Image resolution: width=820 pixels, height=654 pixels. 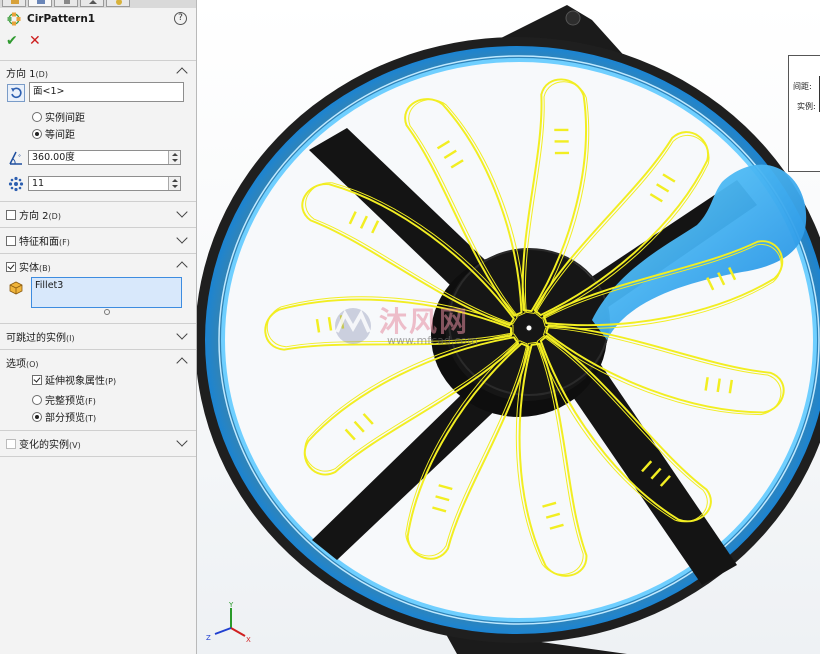 What do you see at coordinates (111, 381) in the screenshot?
I see `propagate-key: (P)` at bounding box center [111, 381].